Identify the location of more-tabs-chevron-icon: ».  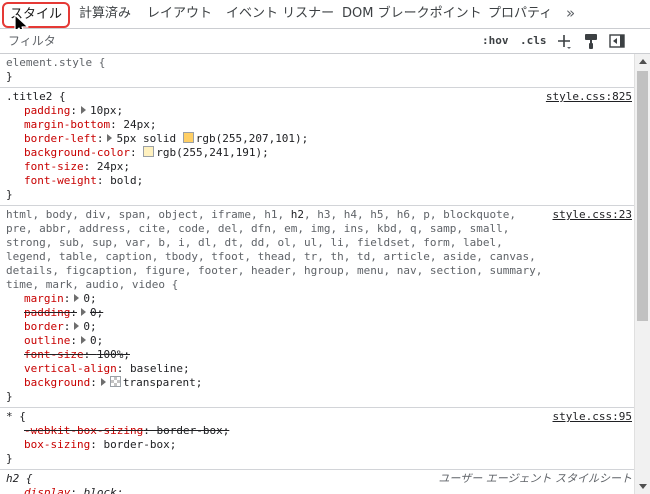
(570, 14).